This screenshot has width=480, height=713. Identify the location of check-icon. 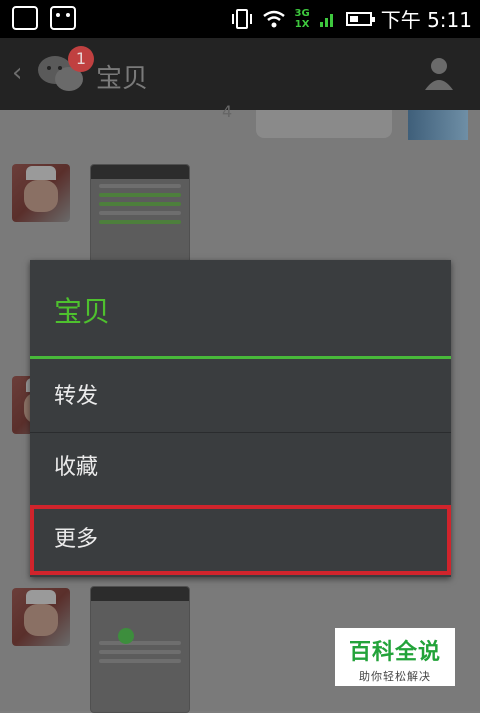
(126, 636).